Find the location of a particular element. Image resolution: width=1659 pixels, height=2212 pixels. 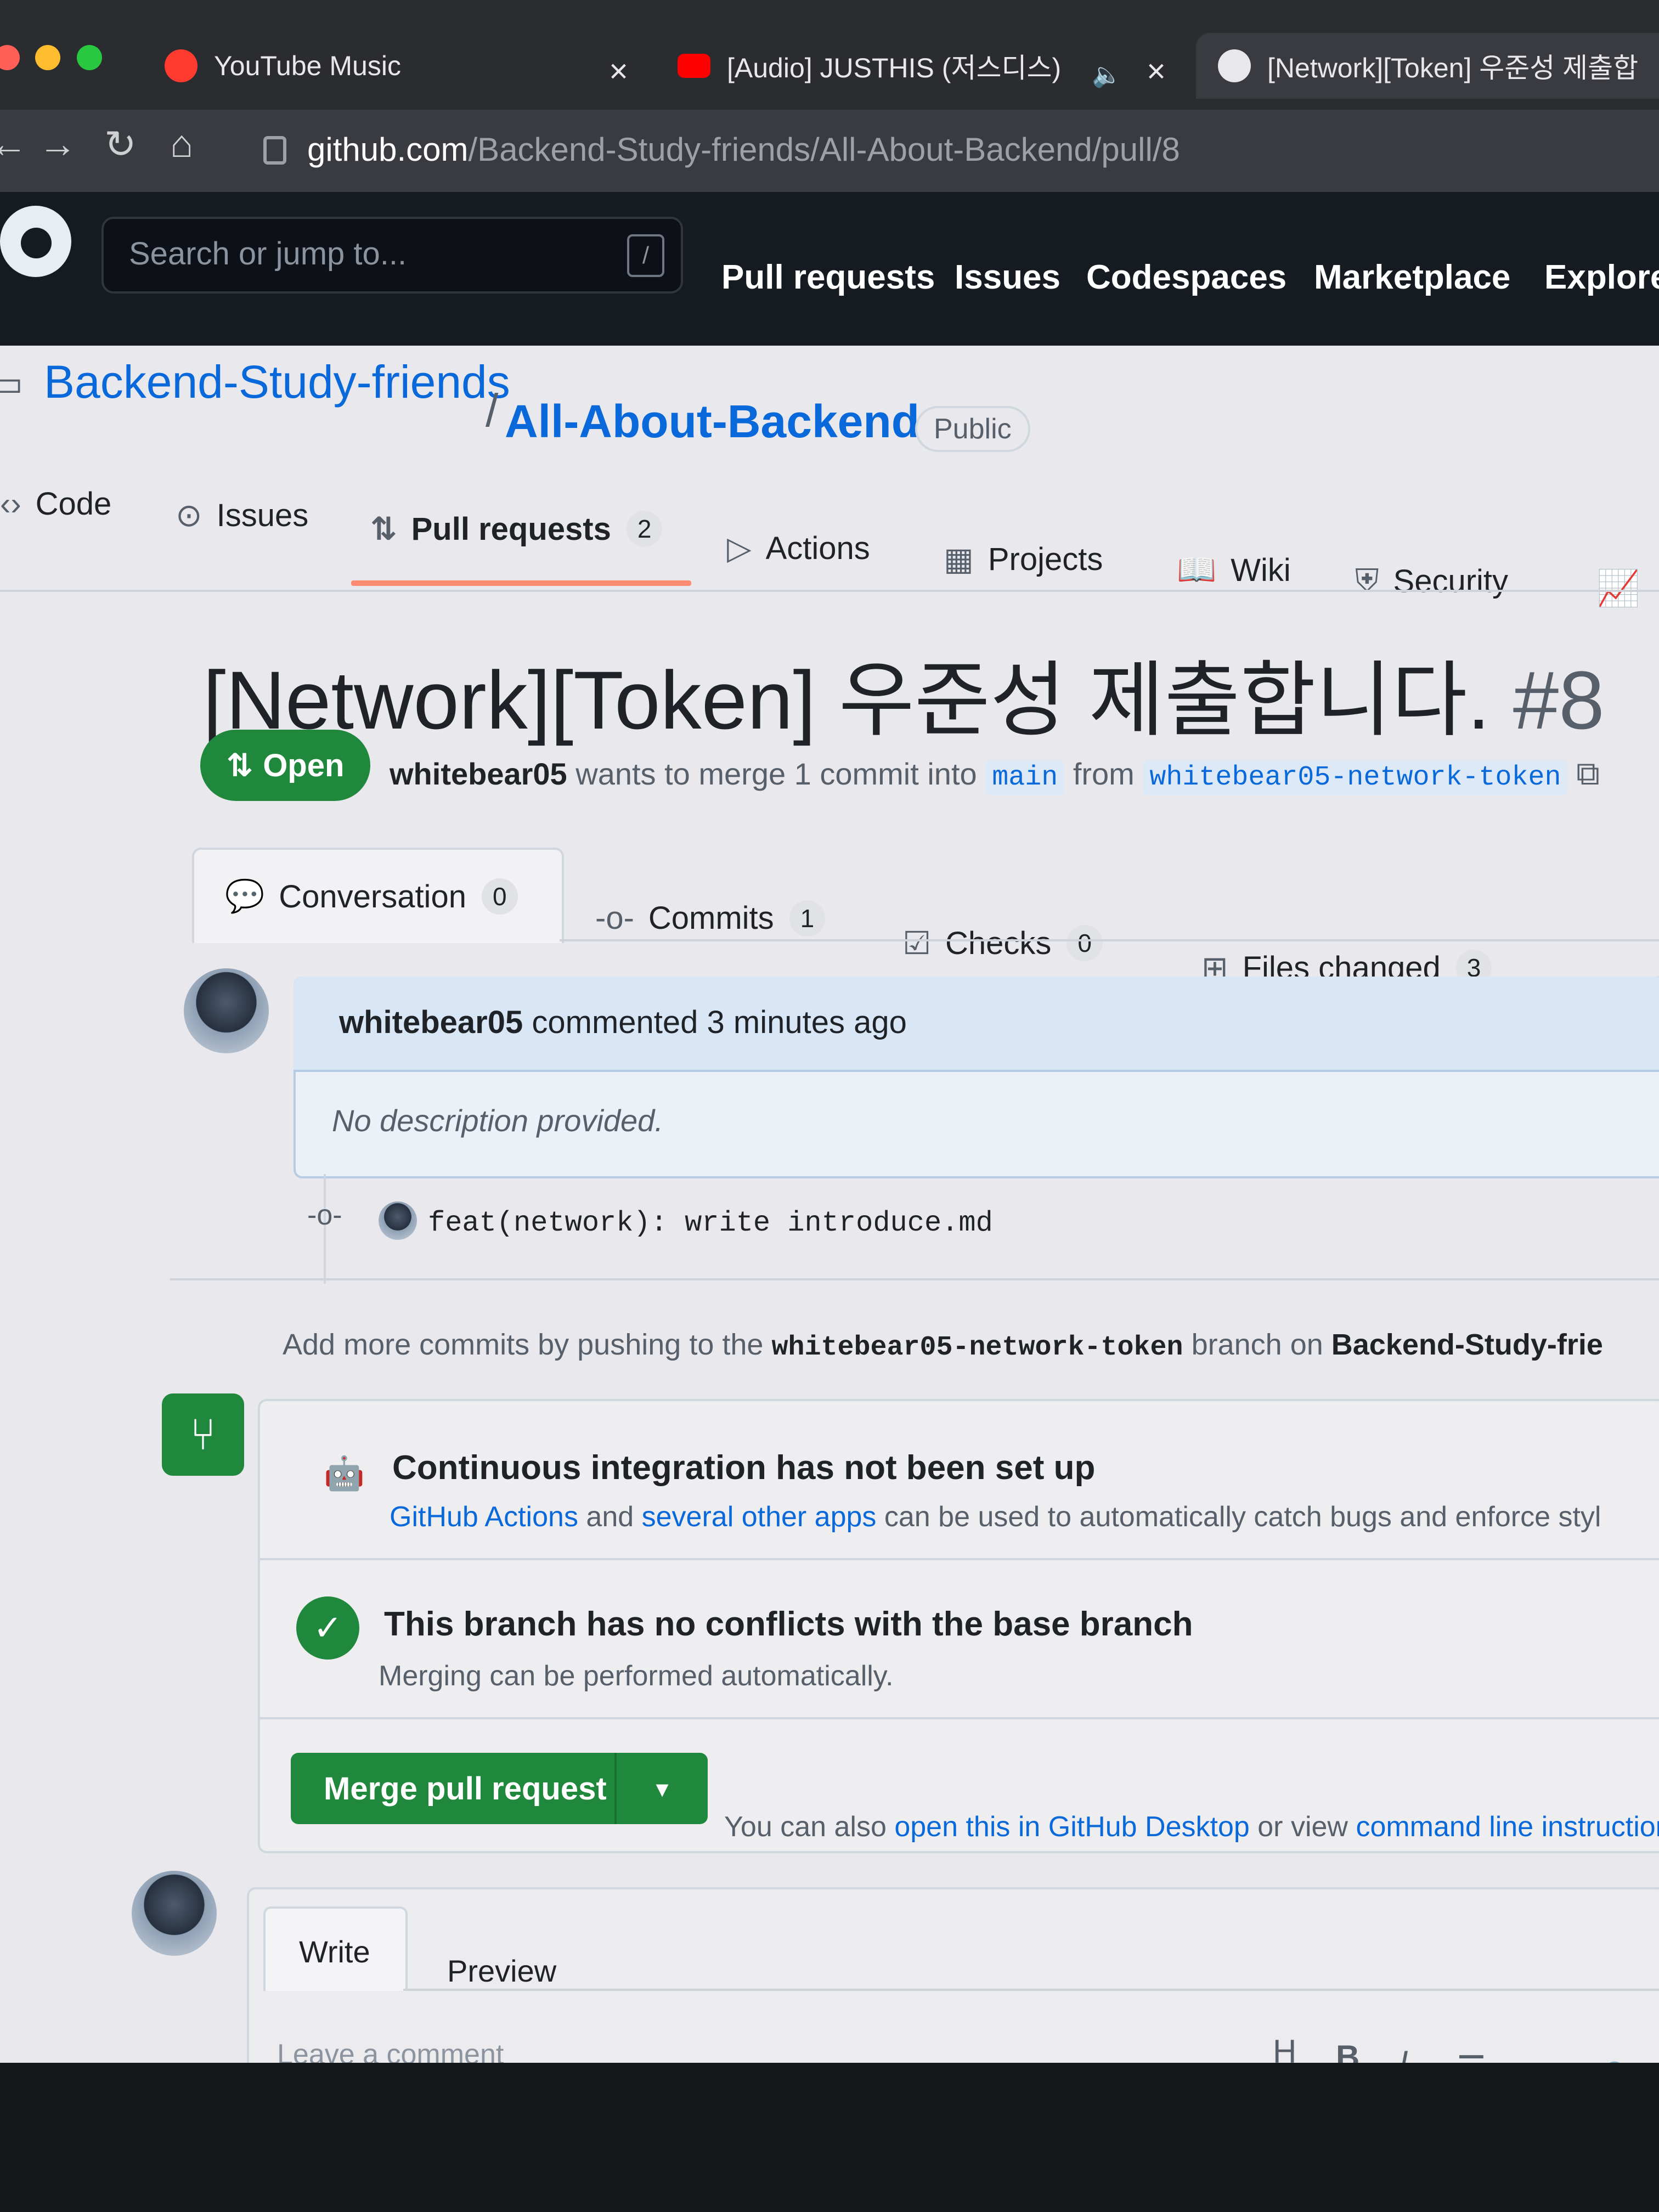

home-icon: ⌂ is located at coordinates (182, 144).